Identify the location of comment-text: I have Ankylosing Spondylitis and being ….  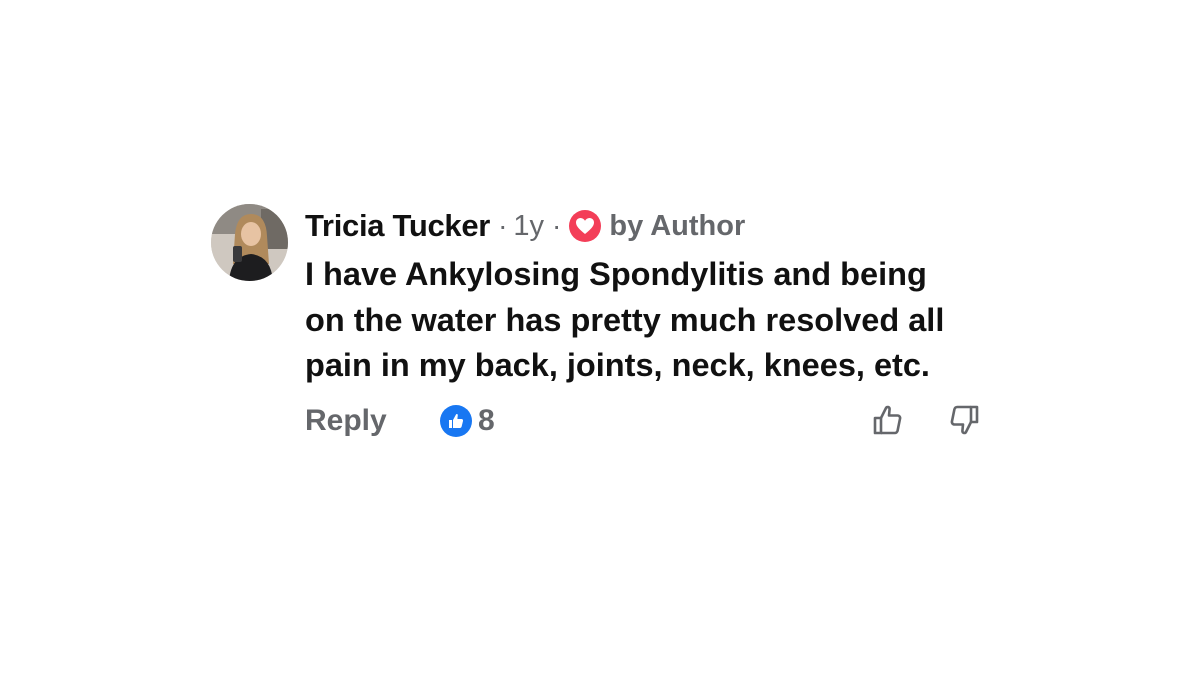
(625, 319).